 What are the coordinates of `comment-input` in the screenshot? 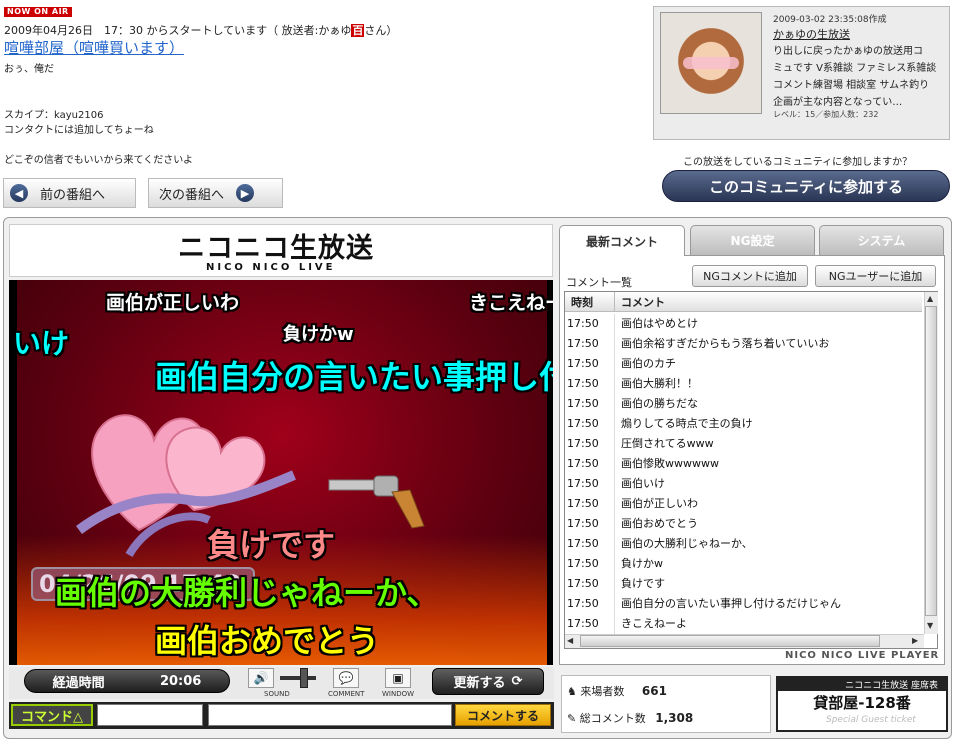 It's located at (330, 715).